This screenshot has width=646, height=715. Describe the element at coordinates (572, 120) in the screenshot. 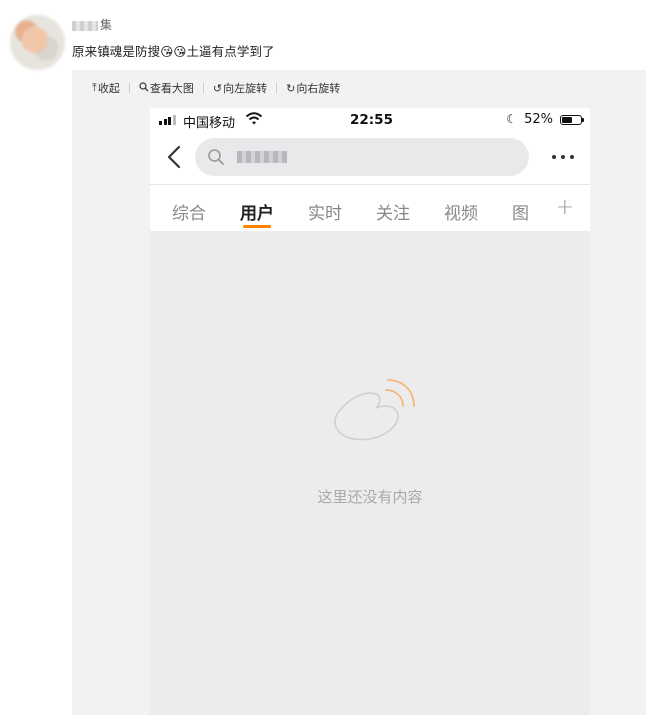

I see `battery-icon` at that location.